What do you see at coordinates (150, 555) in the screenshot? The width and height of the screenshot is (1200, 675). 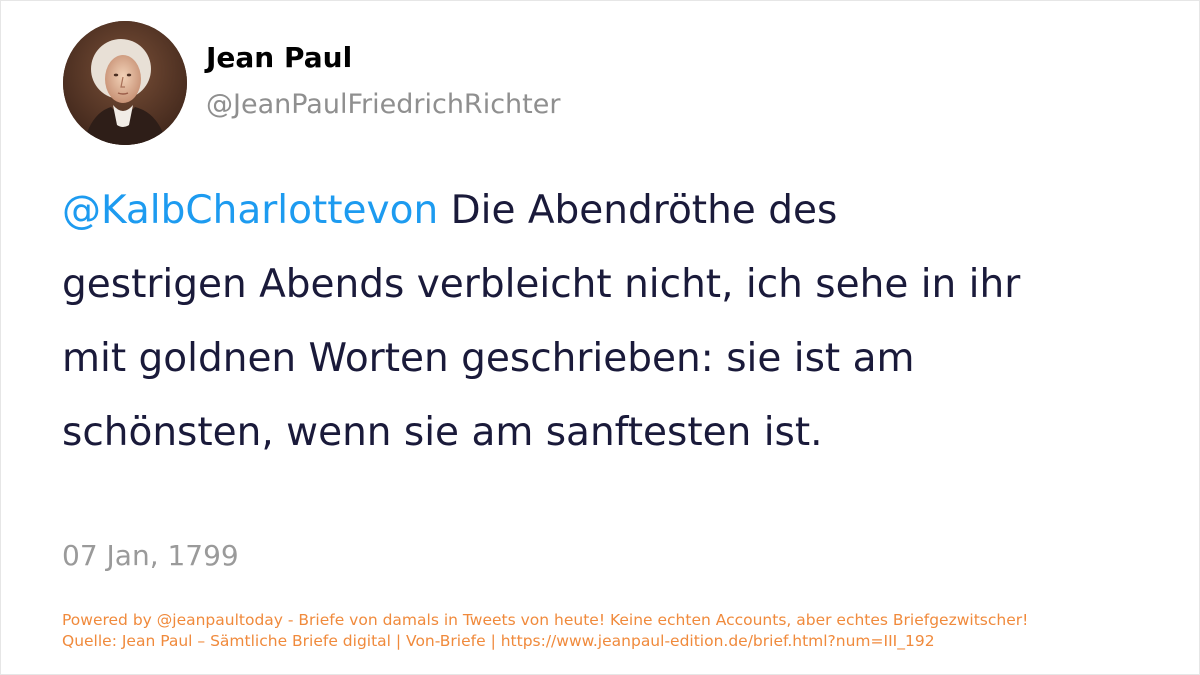 I see `tweet-timestamp: 07 Jan, 1799` at bounding box center [150, 555].